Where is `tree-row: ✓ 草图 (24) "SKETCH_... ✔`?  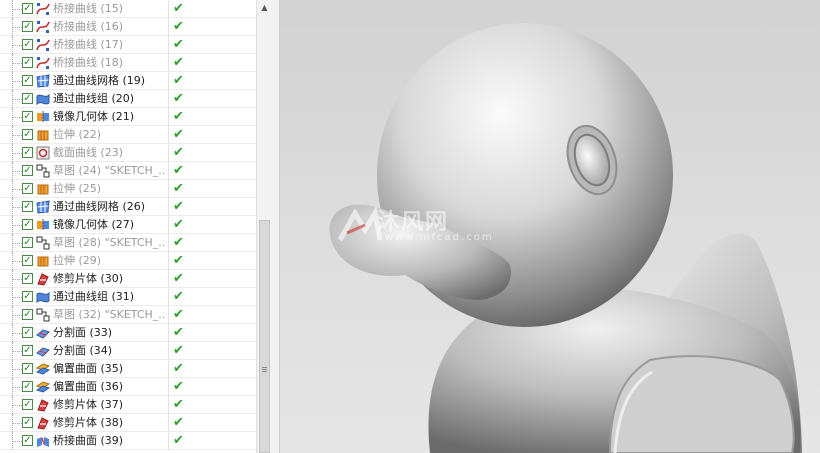
tree-row: ✓ 草图 (24) "SKETCH_... ✔ is located at coordinates (128, 171).